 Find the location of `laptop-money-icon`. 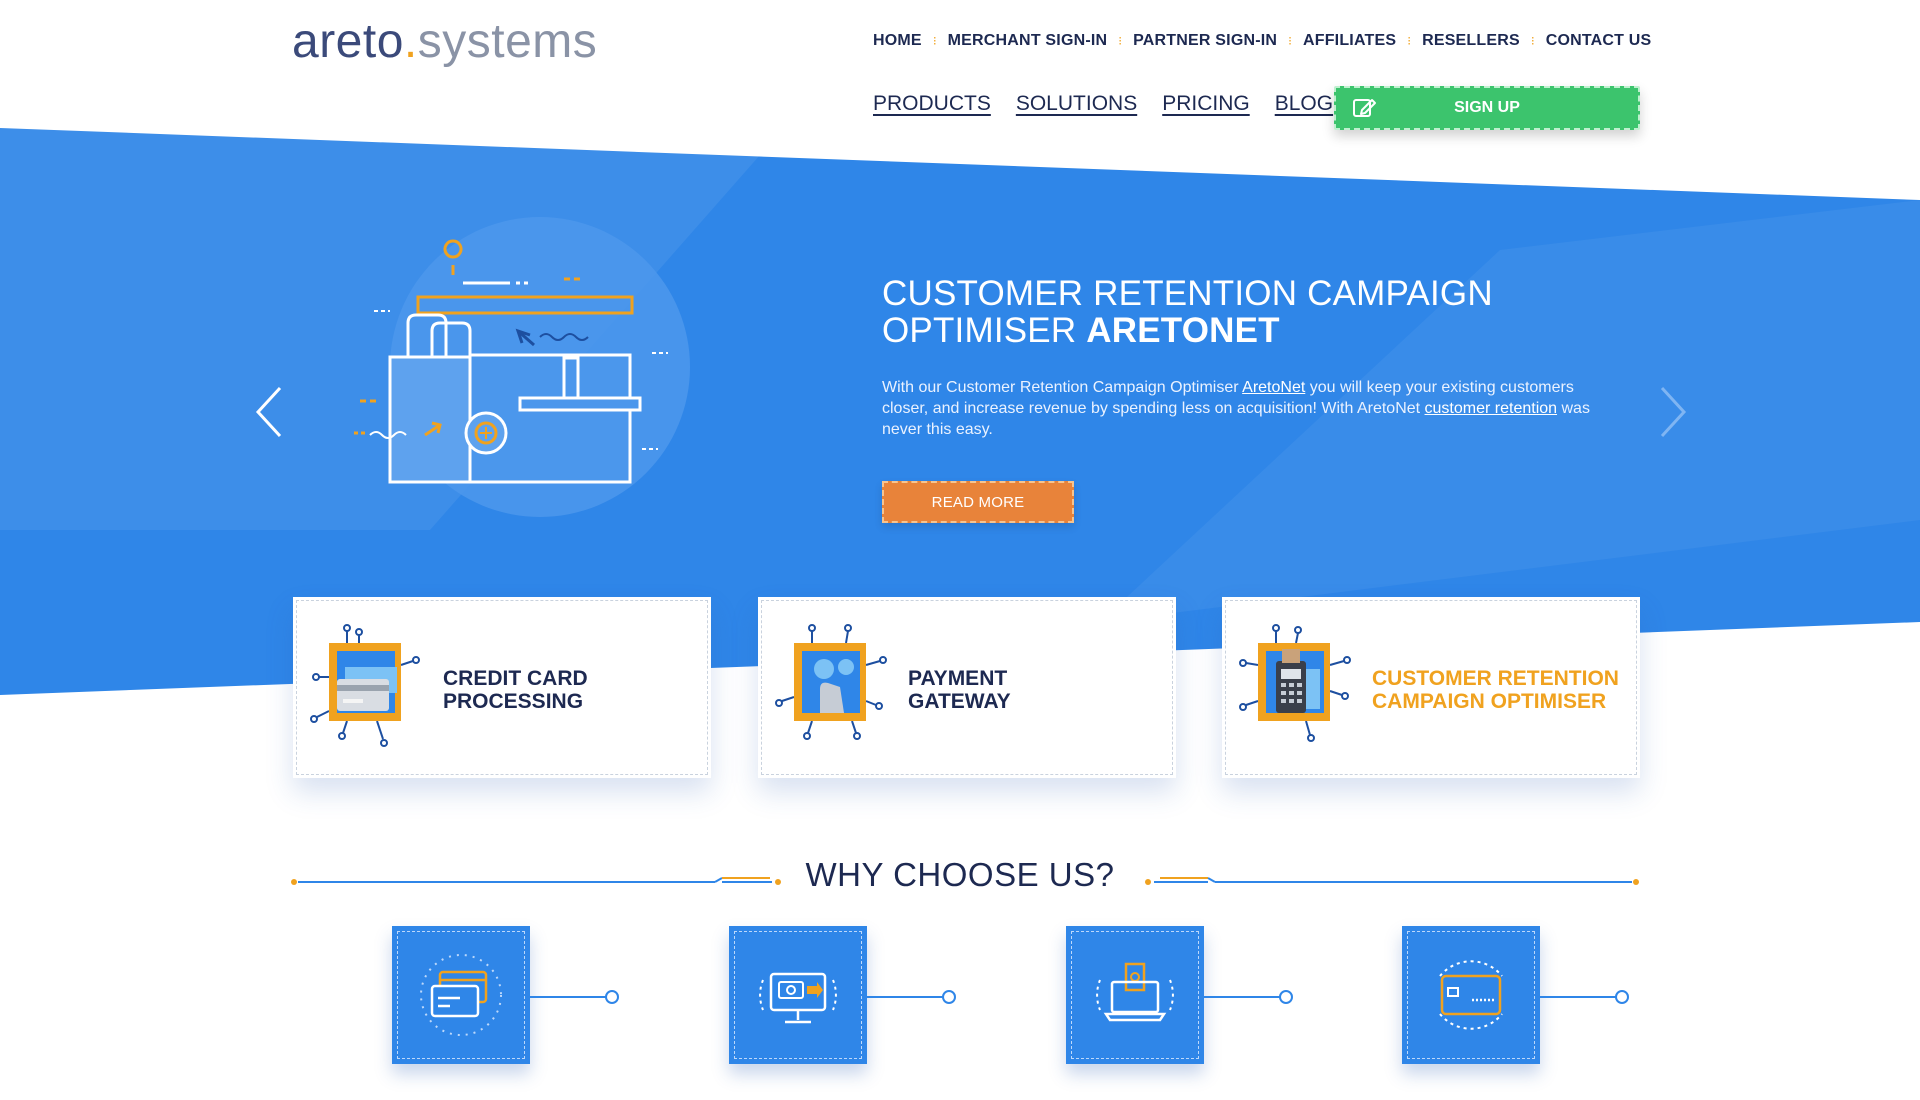

laptop-money-icon is located at coordinates (1135, 992).